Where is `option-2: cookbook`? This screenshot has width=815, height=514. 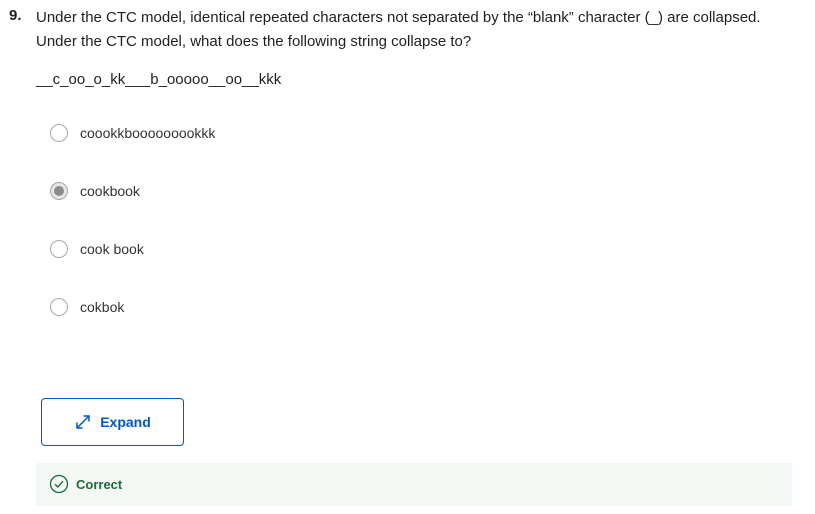 option-2: cookbook is located at coordinates (95, 191).